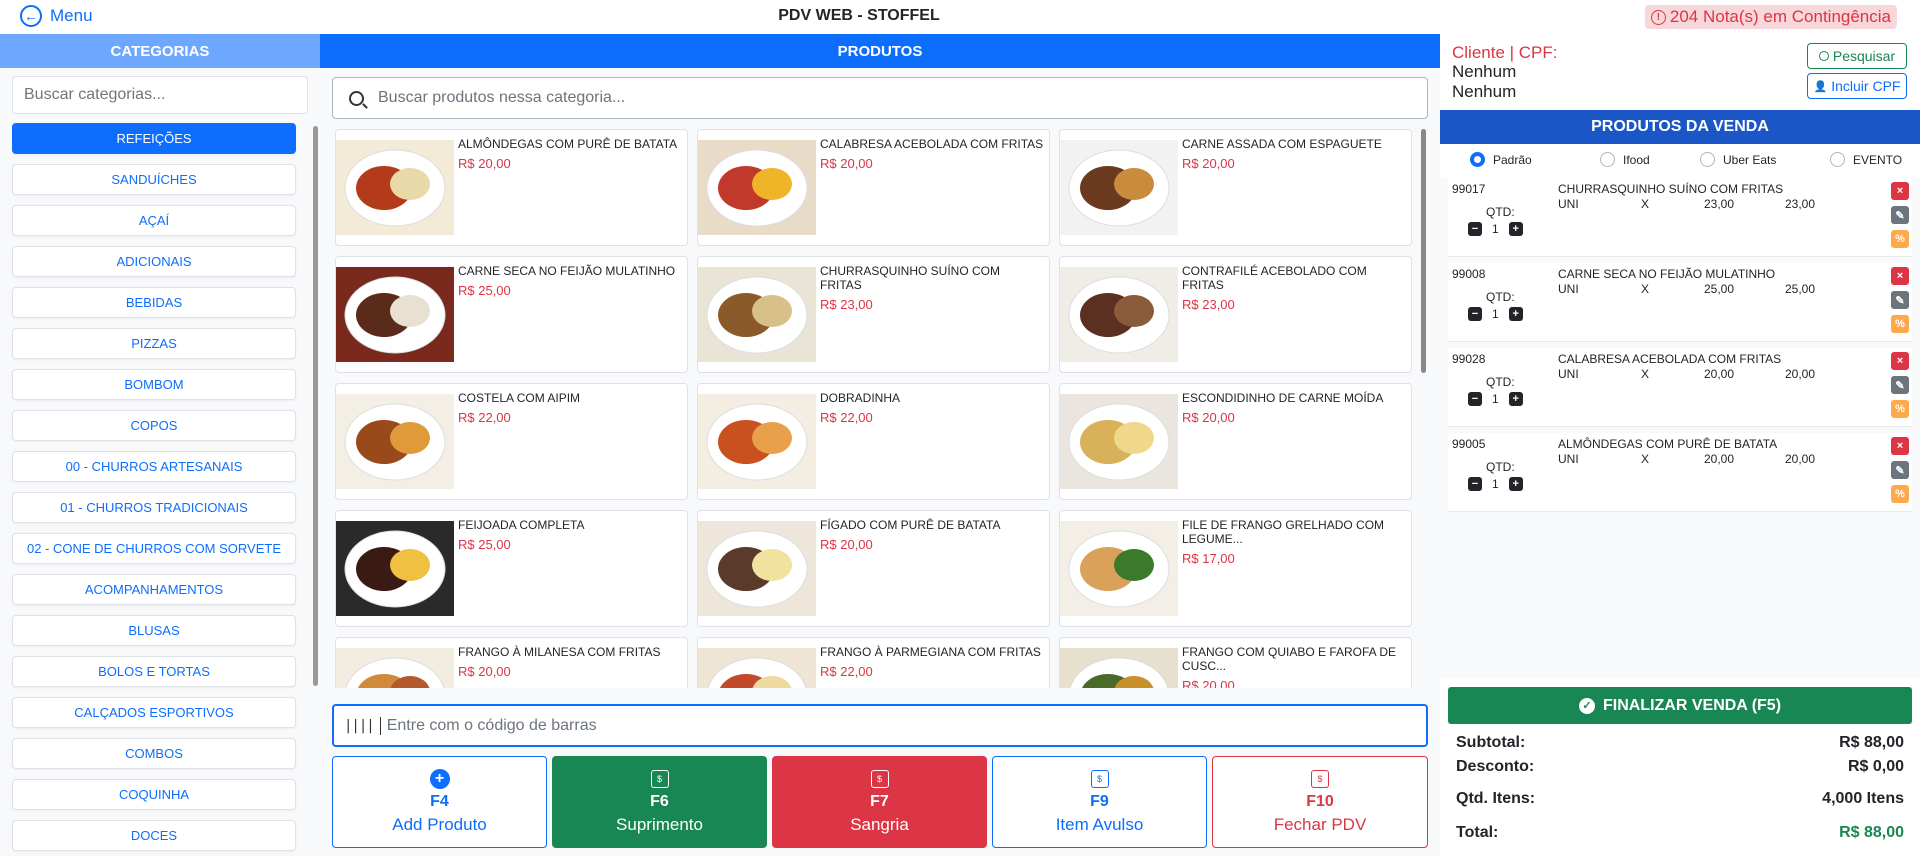 This screenshot has height=856, width=1920. Describe the element at coordinates (659, 802) in the screenshot. I see `suprimento-button: $ F6 Suprimento` at that location.